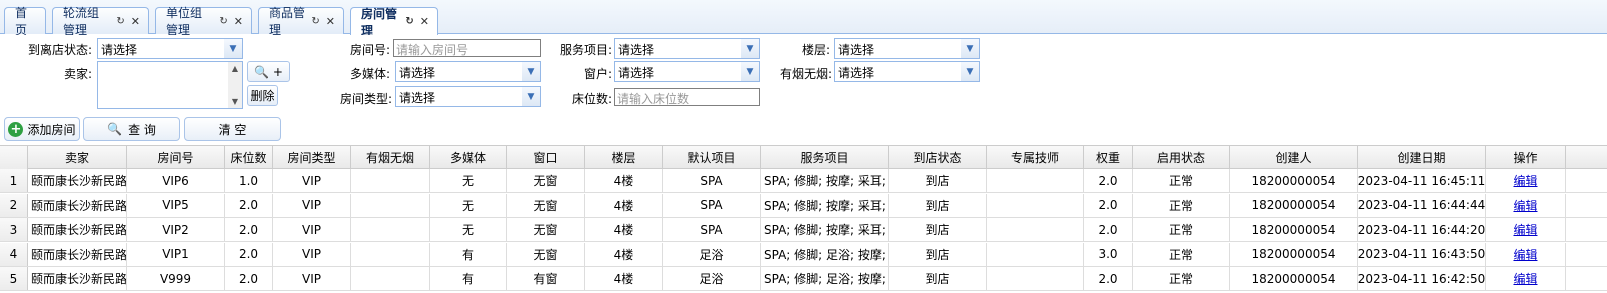  What do you see at coordinates (687, 97) in the screenshot?
I see `bed-count-input: 请输入床位数` at bounding box center [687, 97].